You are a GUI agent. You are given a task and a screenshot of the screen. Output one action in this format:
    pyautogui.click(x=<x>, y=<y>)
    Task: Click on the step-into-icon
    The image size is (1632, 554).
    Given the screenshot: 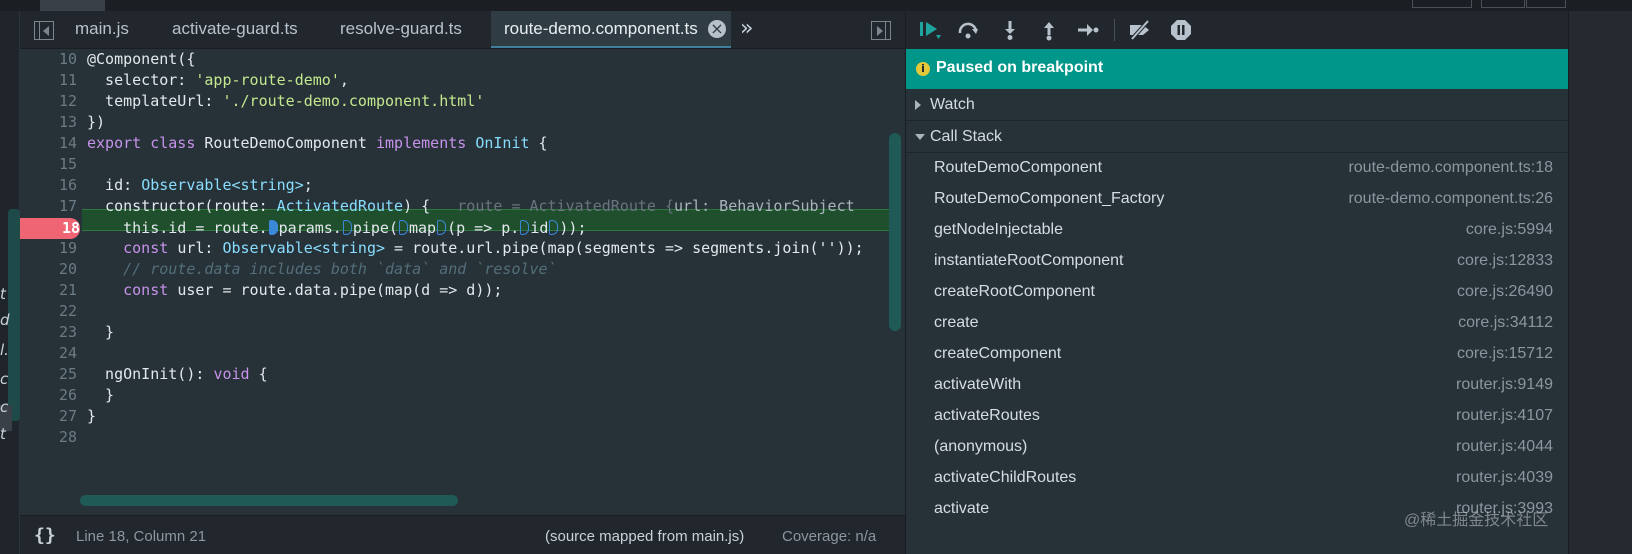 What is the action you would take?
    pyautogui.click(x=1010, y=30)
    